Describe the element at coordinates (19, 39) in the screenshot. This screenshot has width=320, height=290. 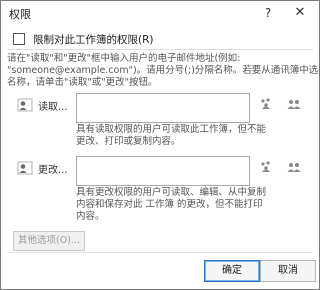
I see `restrict-checkbox` at that location.